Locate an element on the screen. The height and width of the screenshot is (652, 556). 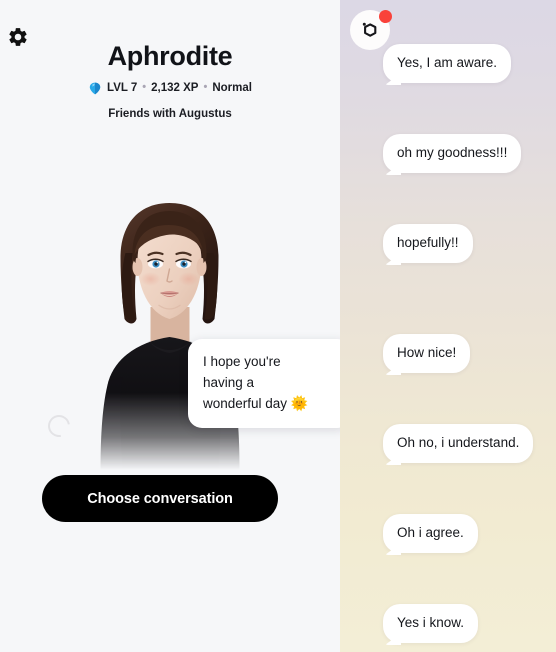
chat-message-bubble: Yes, I am aware. is located at coordinates (447, 63).